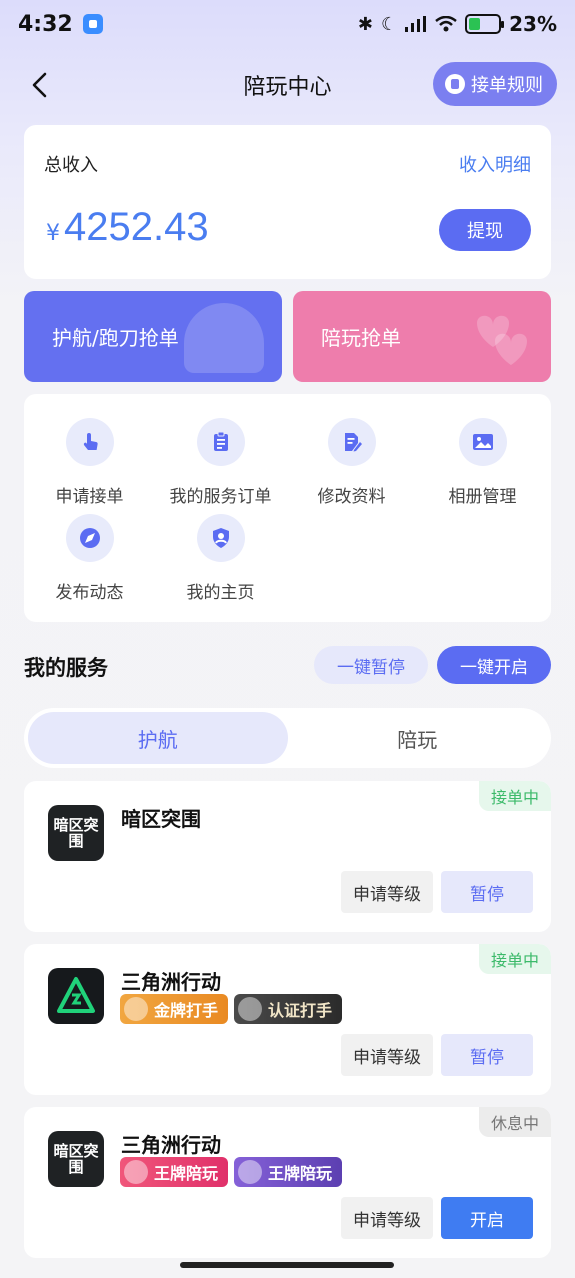 The height and width of the screenshot is (1278, 575). I want to click on service-tabs: 护航 陪玩, so click(287, 738).